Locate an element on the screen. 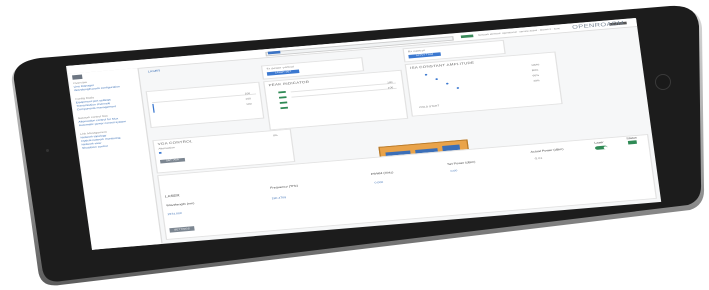 The height and width of the screenshot is (290, 709). brand-logo: OPENROADM is located at coordinates (598, 25).